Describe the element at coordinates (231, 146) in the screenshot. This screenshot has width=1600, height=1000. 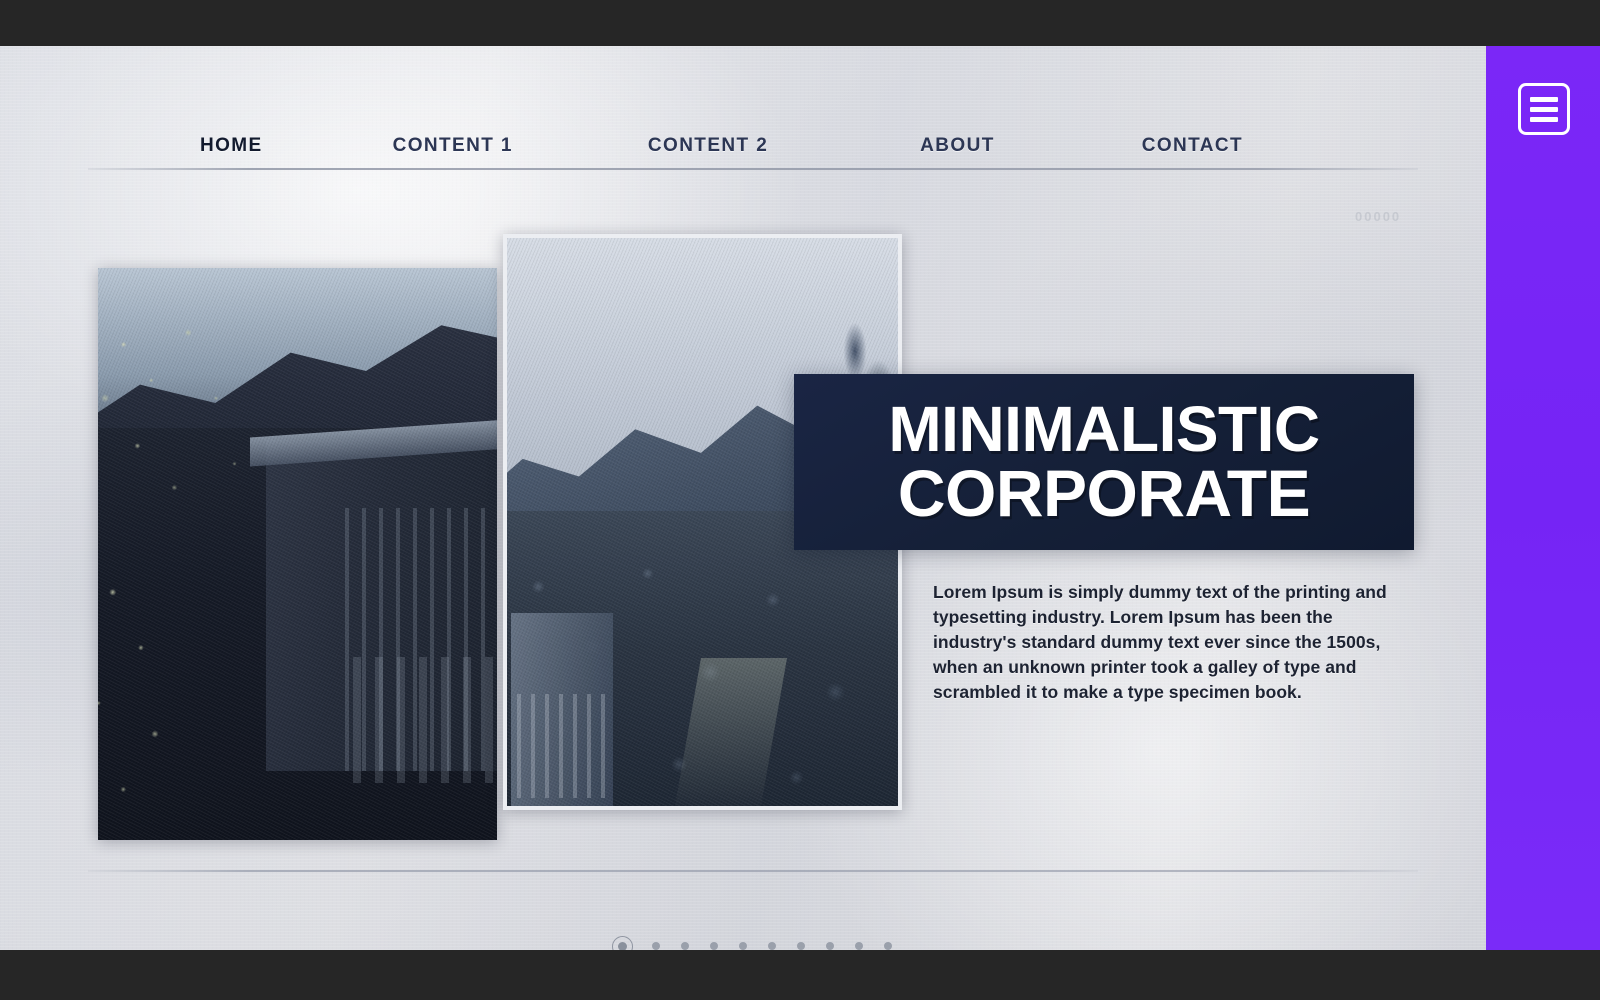
I see `nav-item-home: HOME` at that location.